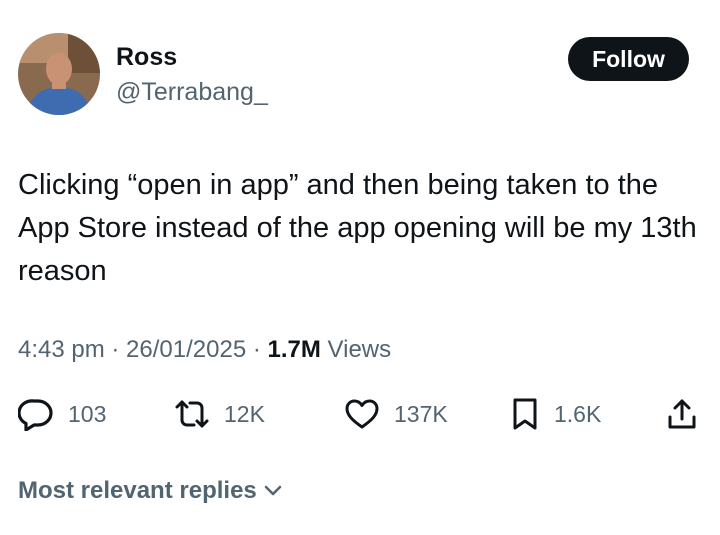  Describe the element at coordinates (244, 413) in the screenshot. I see `repost-count: 12K` at that location.